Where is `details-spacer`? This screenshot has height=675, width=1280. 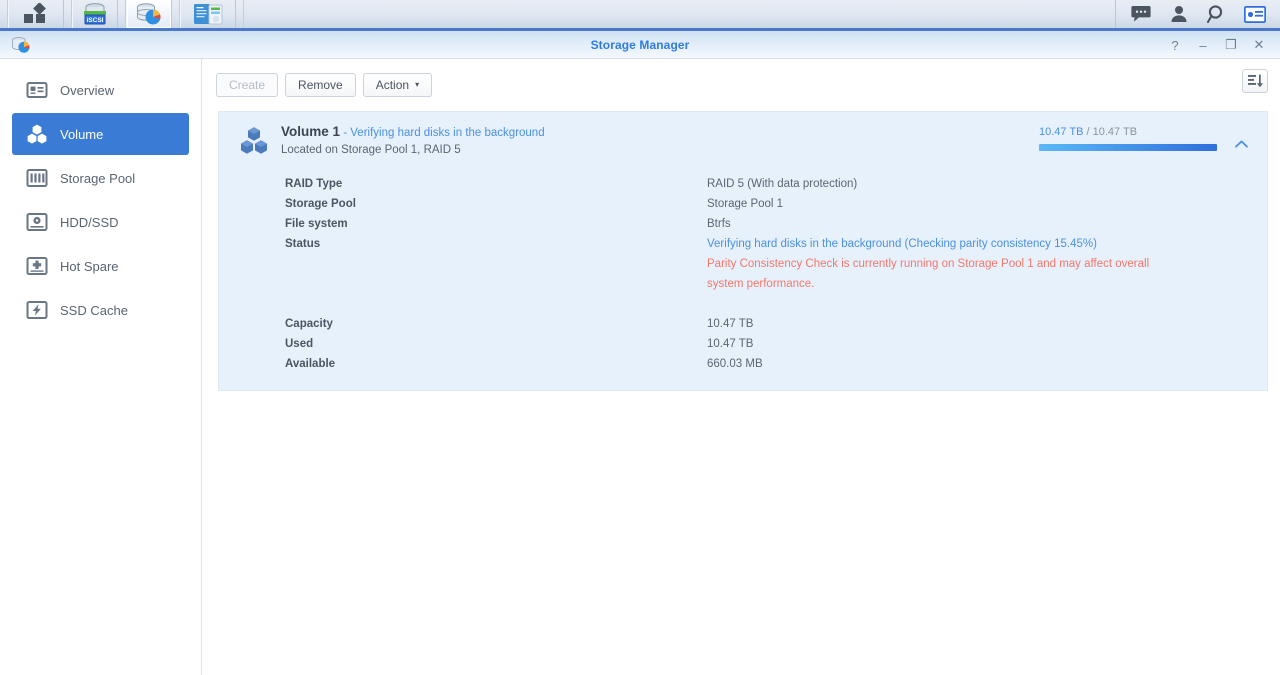
details-spacer is located at coordinates (743, 304).